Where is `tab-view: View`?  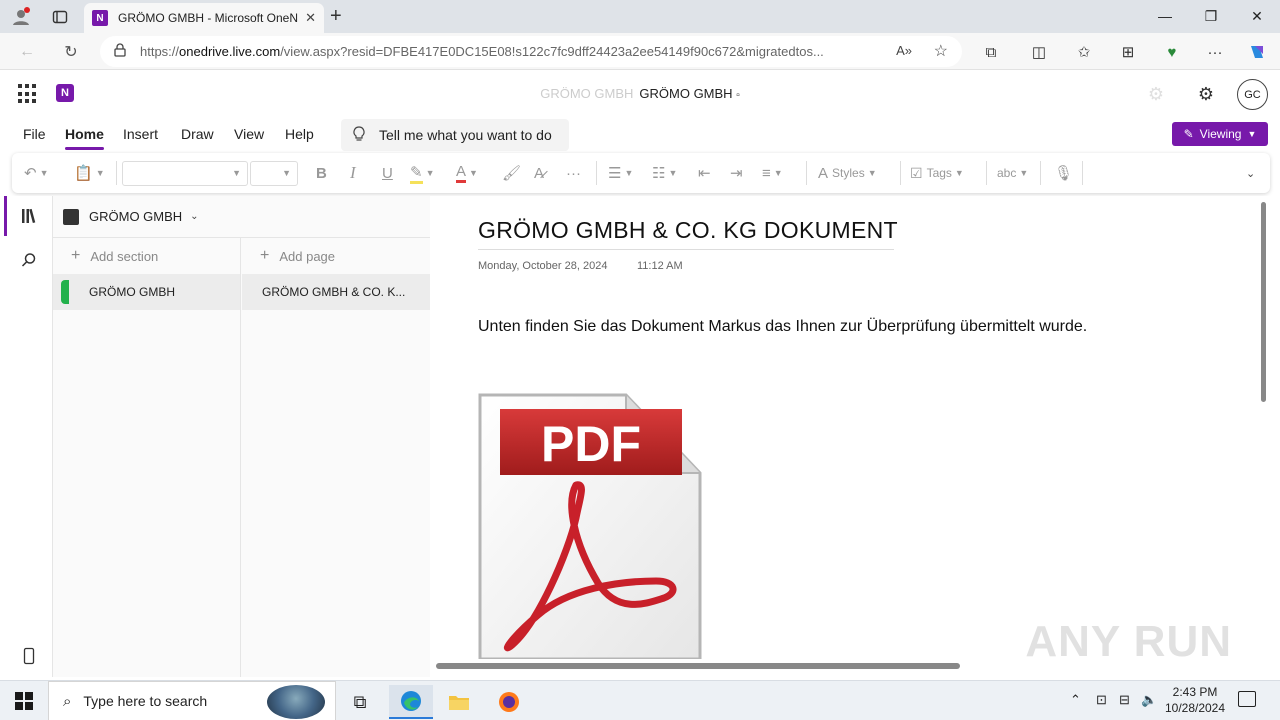 tab-view: View is located at coordinates (249, 134).